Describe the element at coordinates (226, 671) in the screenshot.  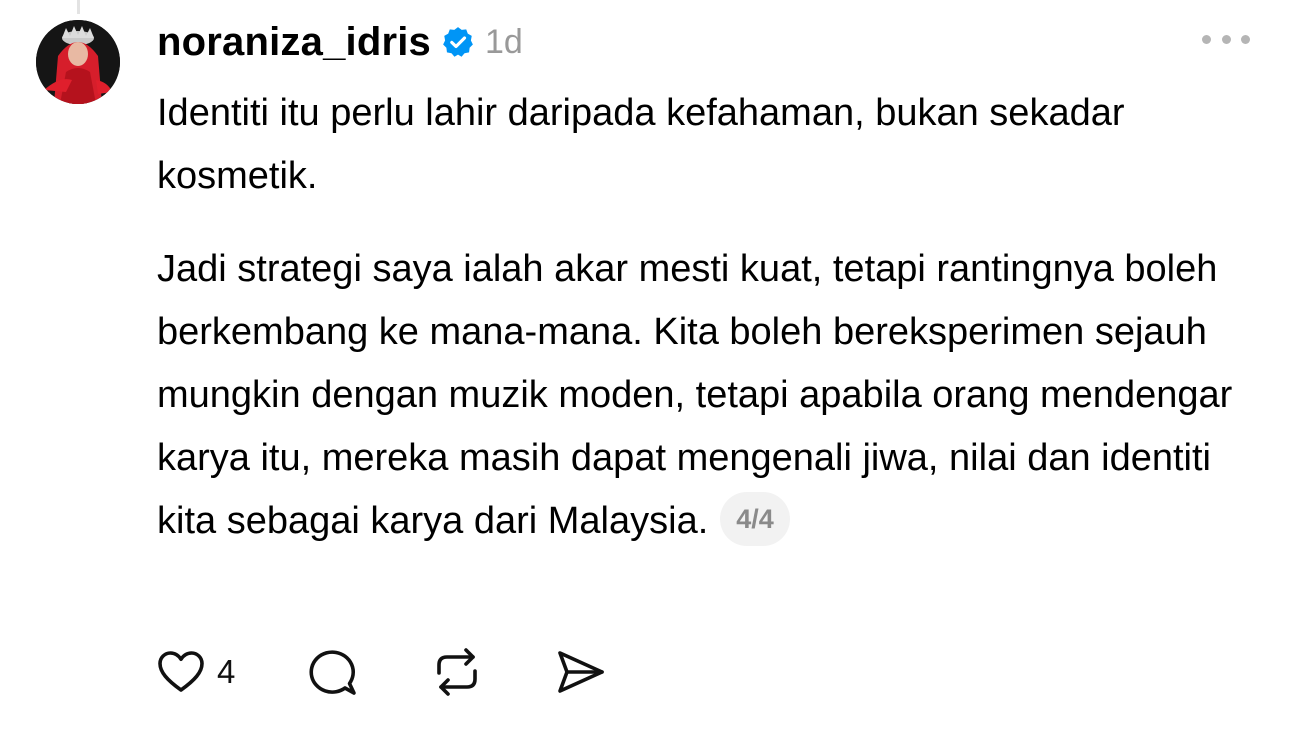
I see `like-count: 4` at that location.